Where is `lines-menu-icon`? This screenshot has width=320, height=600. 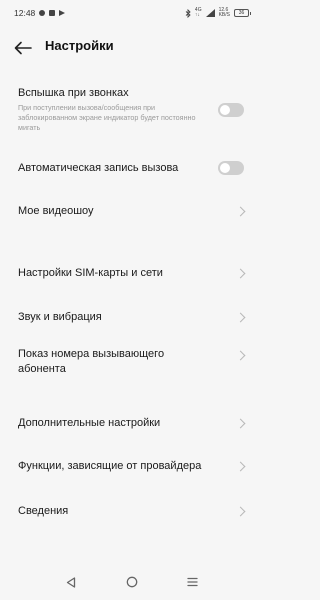 lines-menu-icon is located at coordinates (192, 582).